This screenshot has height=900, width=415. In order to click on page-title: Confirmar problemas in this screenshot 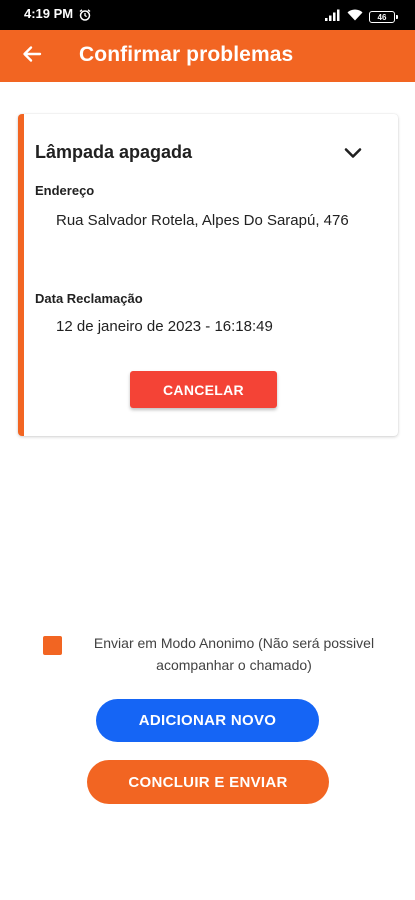, I will do `click(186, 54)`.